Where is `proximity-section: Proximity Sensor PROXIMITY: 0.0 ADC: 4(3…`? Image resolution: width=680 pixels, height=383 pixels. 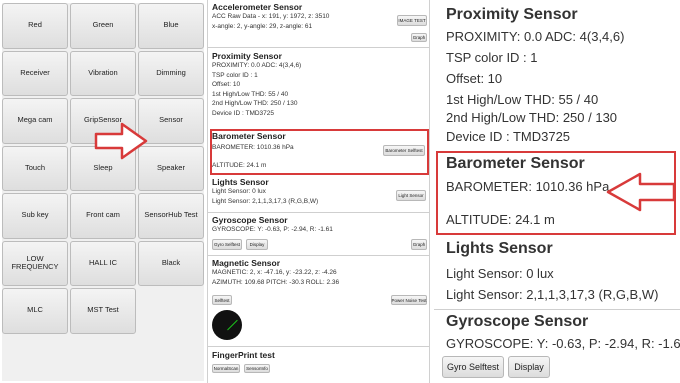
proximity-section: Proximity Sensor PROXIMITY: 0.0 ADC: 4(3… is located at coordinates (319, 84).